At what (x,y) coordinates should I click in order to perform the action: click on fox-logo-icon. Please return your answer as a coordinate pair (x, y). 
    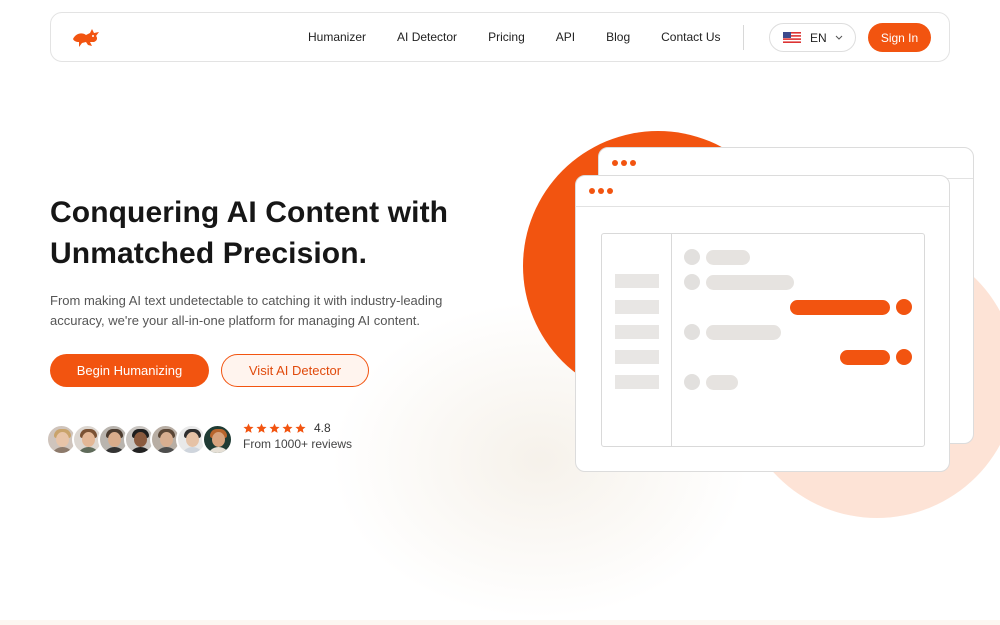
    Looking at the image, I should click on (87, 38).